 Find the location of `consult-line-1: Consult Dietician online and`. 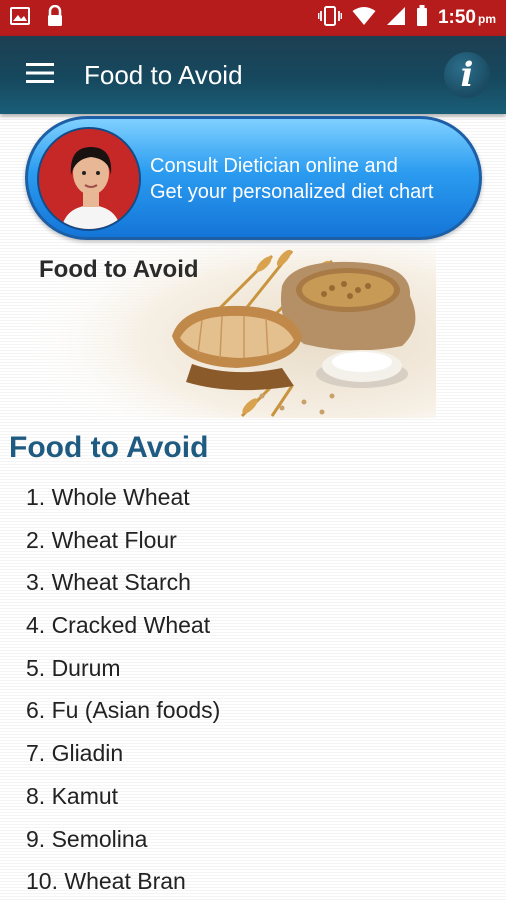

consult-line-1: Consult Dietician online and is located at coordinates (274, 166).